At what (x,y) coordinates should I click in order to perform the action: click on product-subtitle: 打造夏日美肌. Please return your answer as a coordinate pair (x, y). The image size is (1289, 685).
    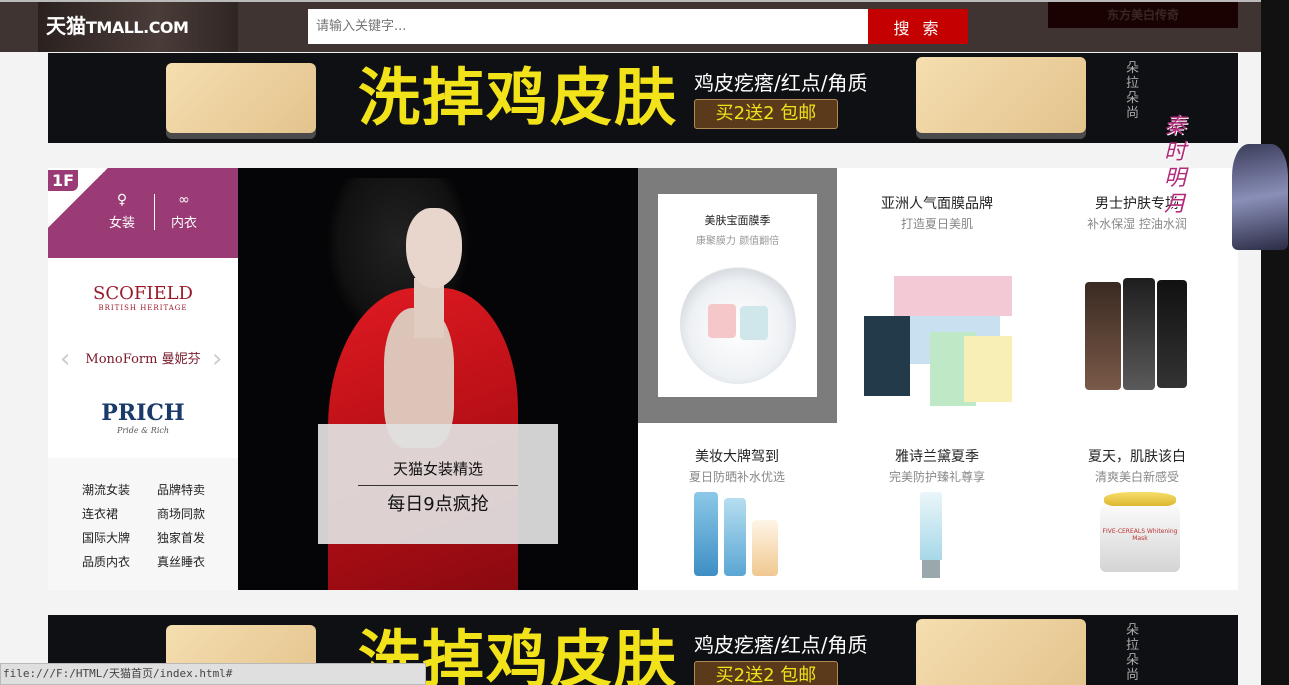
    Looking at the image, I should click on (936, 224).